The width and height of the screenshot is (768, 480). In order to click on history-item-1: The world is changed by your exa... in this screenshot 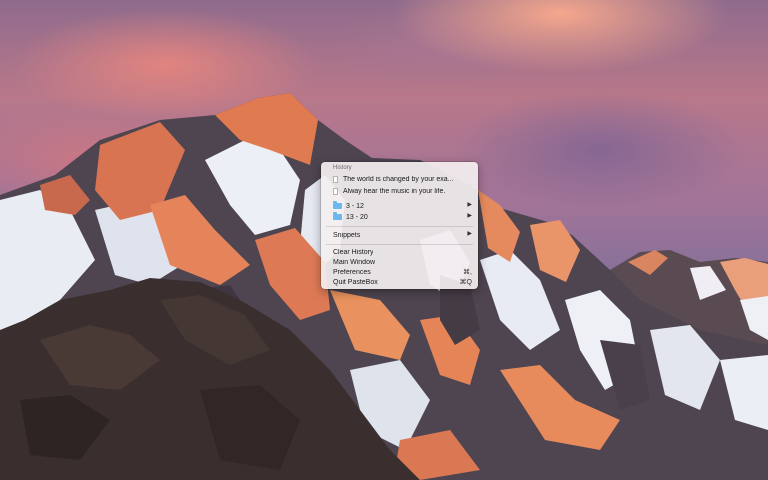, I will do `click(399, 179)`.